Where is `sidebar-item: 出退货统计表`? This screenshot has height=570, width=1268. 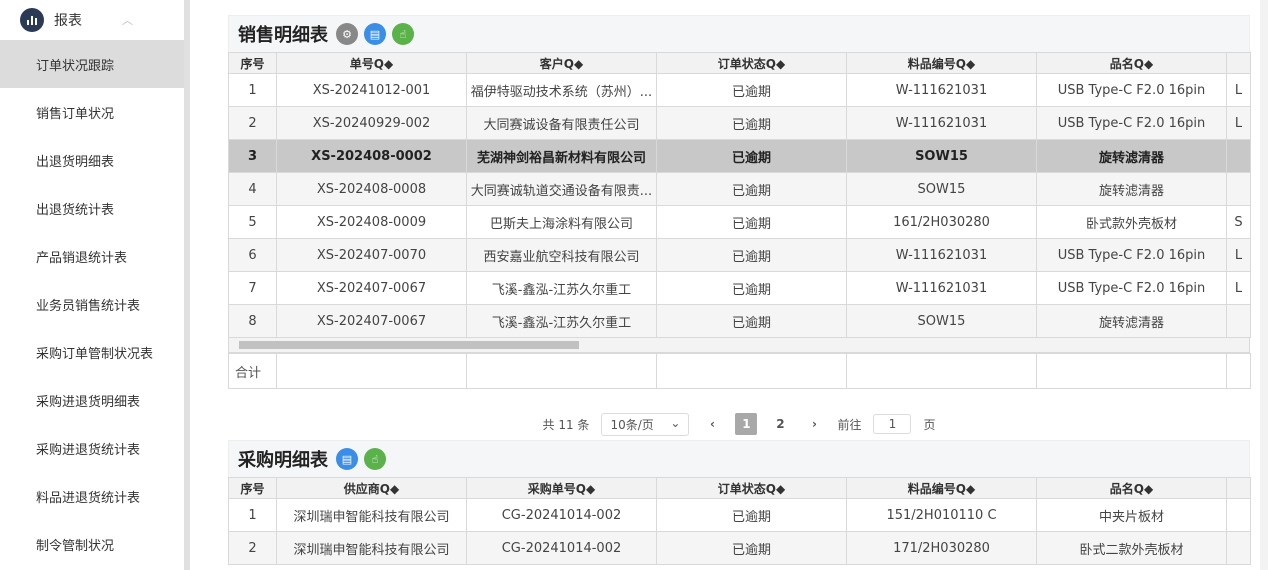
sidebar-item: 出退货统计表 is located at coordinates (92, 208).